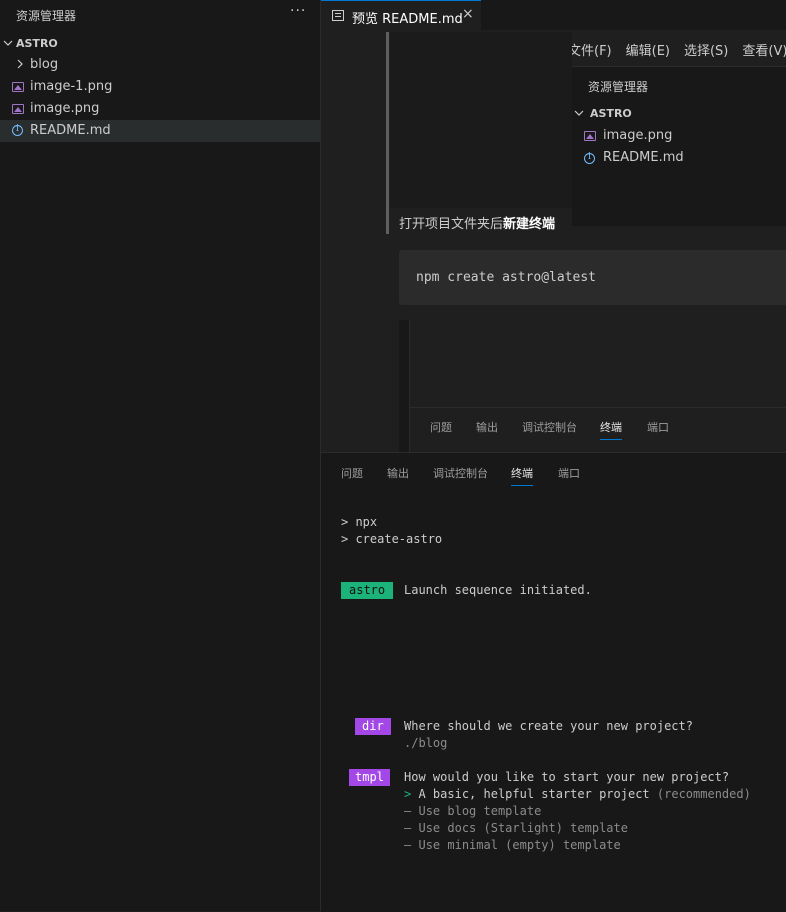 The height and width of the screenshot is (912, 786). I want to click on screenshot-tab-problems: 问题, so click(441, 427).